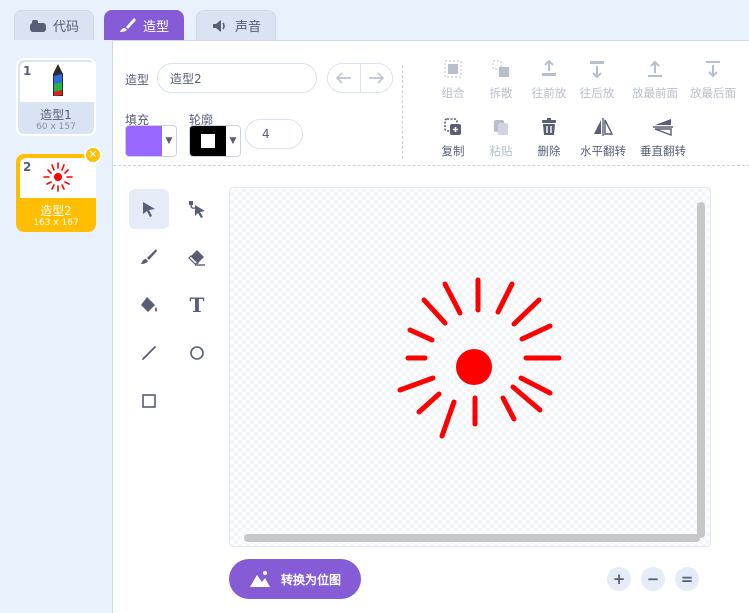  I want to click on tab-costumes-label: 造型, so click(155, 27).